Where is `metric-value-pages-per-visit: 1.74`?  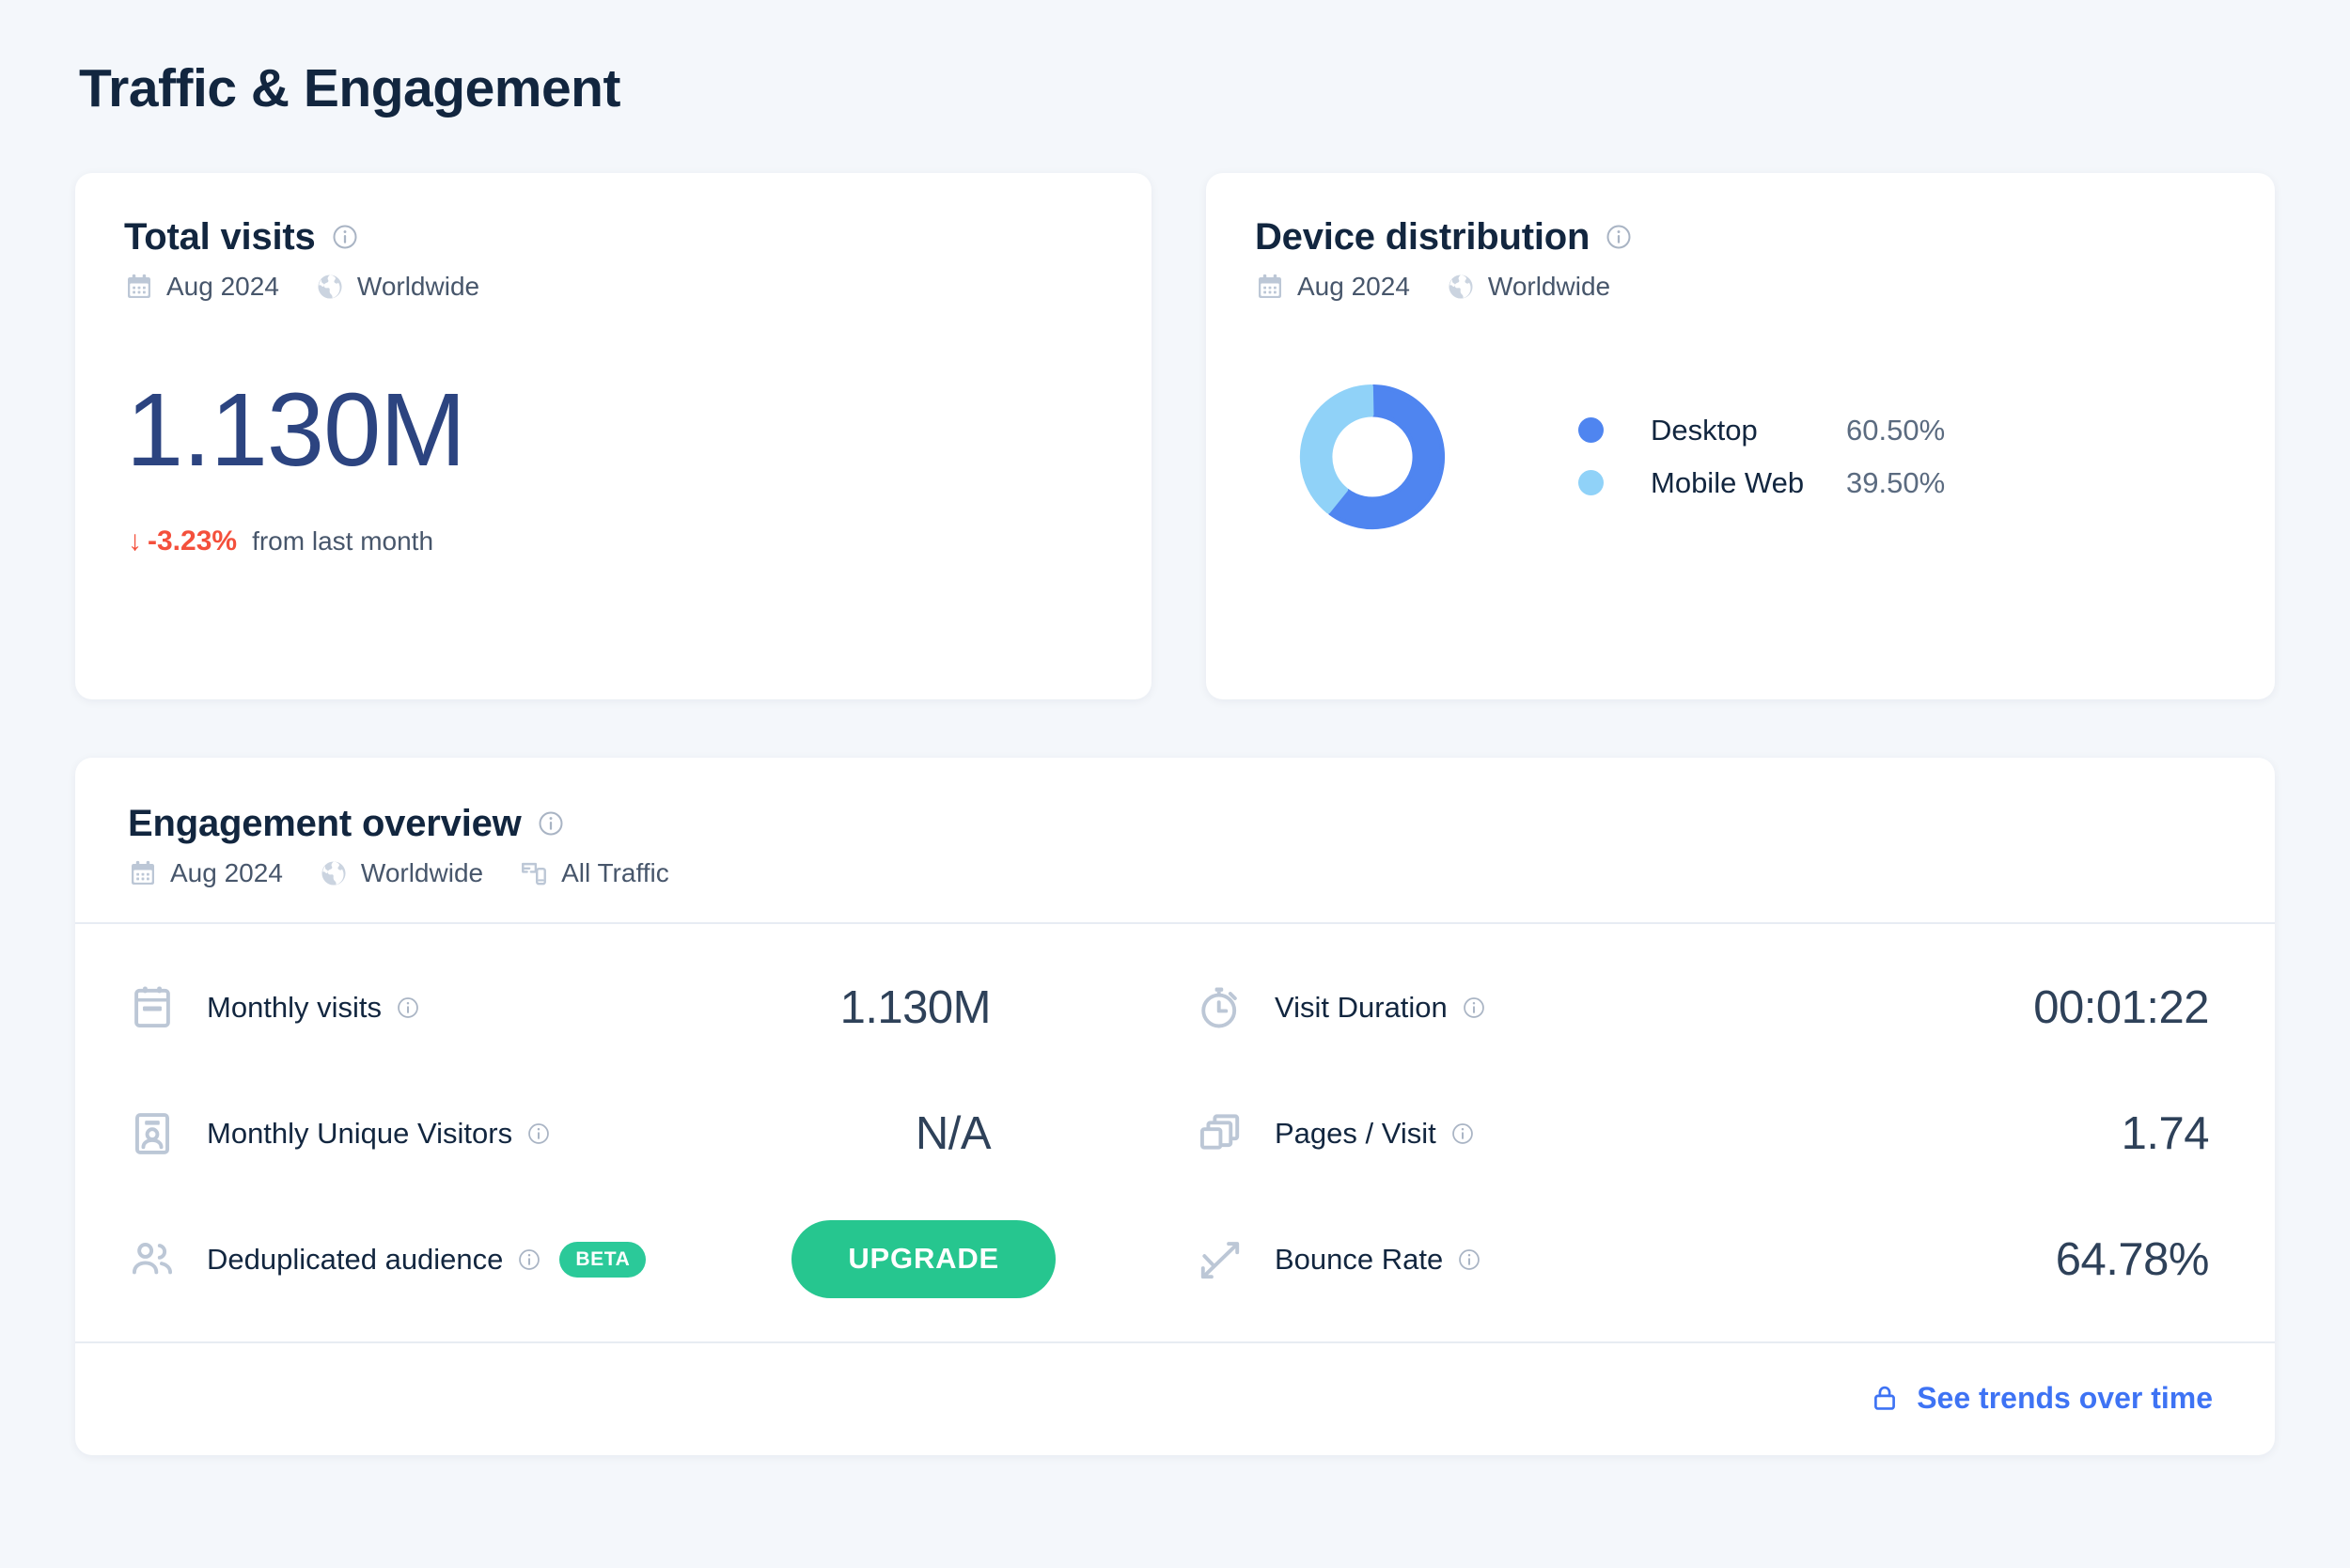 metric-value-pages-per-visit: 1.74 is located at coordinates (2165, 1133).